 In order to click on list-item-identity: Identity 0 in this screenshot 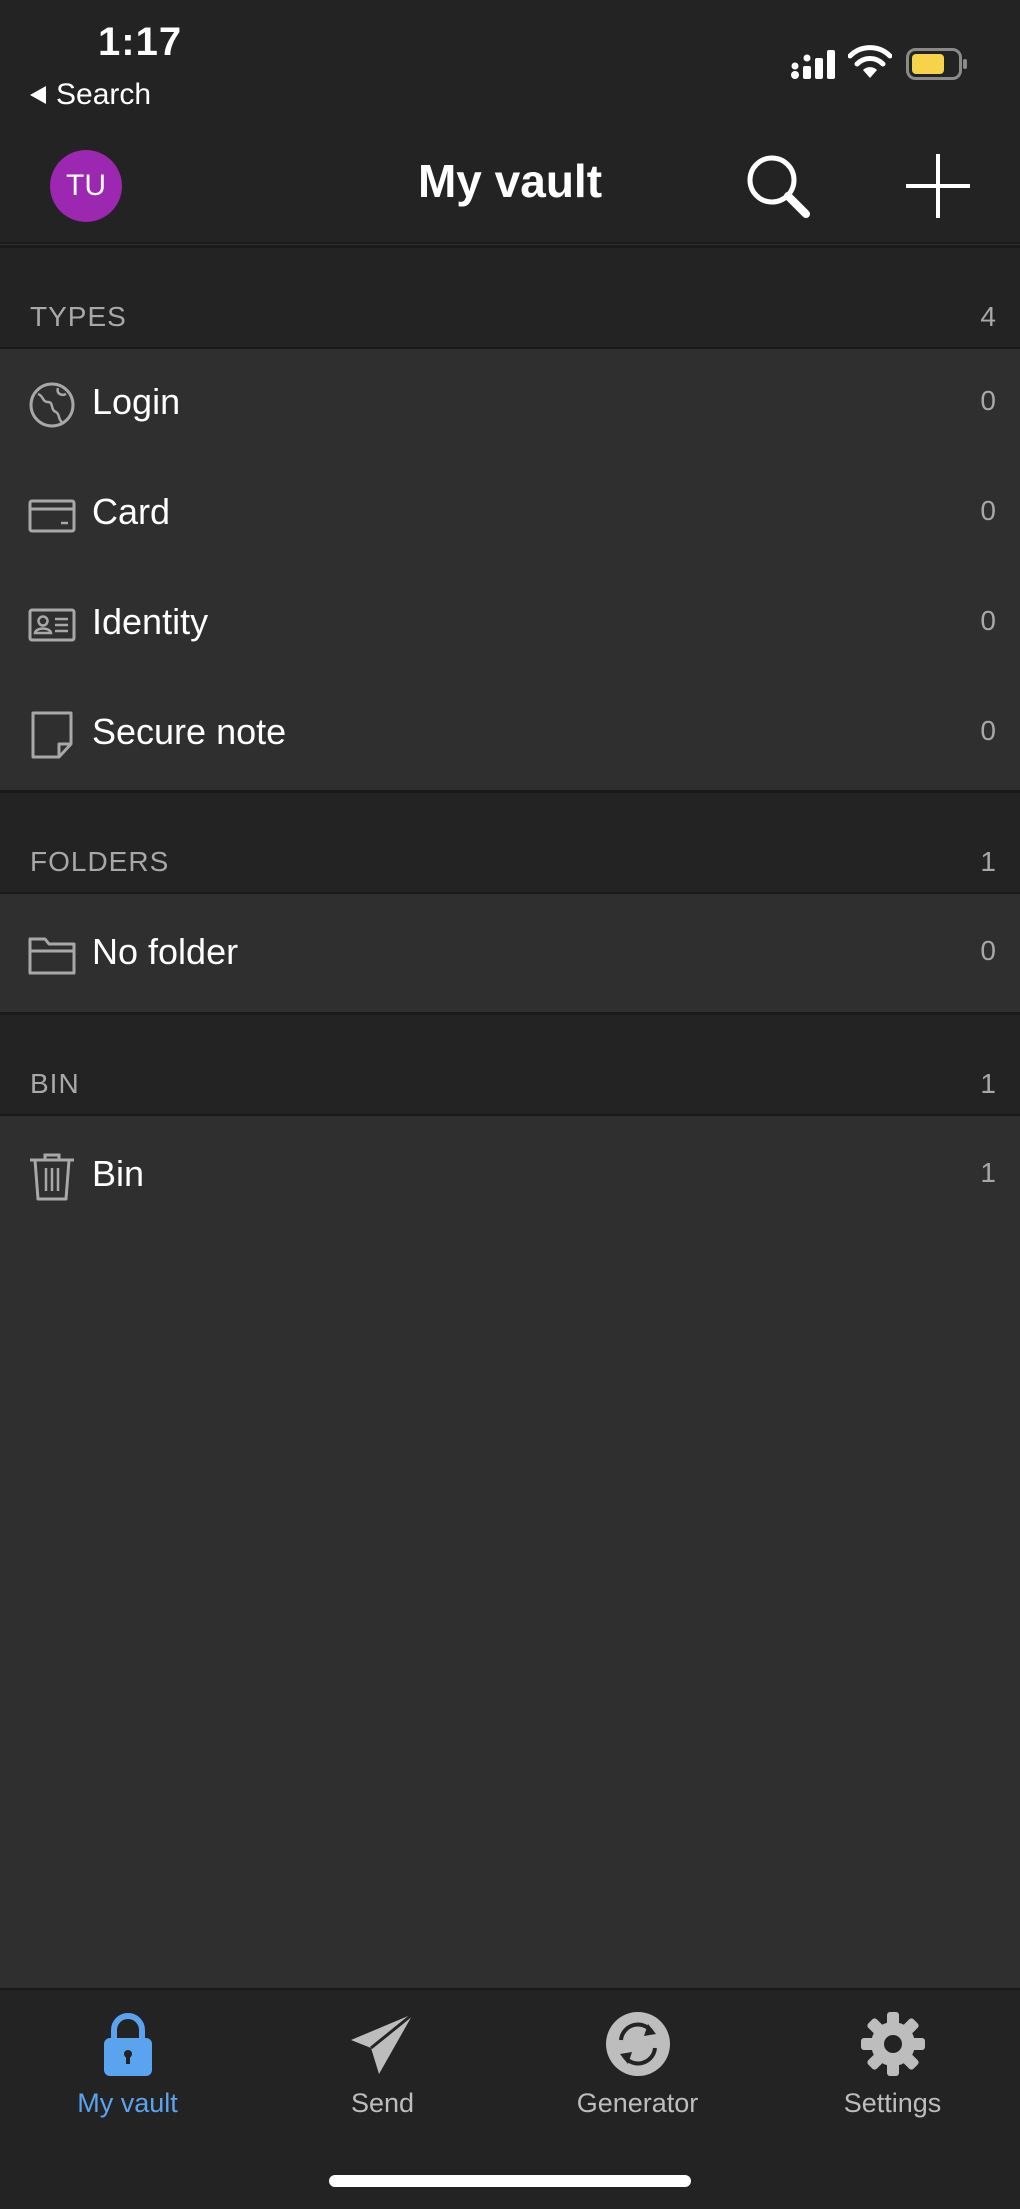, I will do `click(510, 625)`.